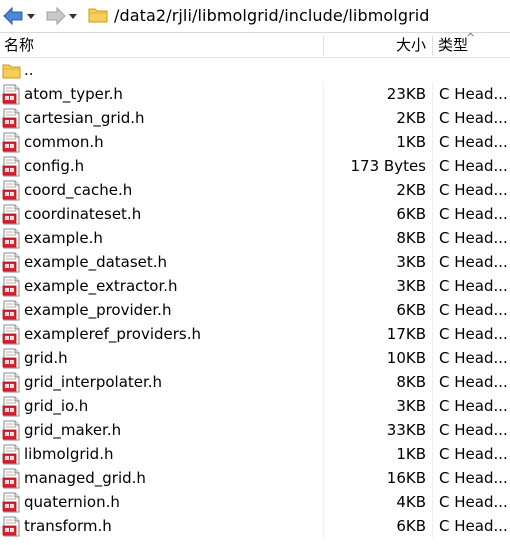 This screenshot has width=510, height=545. I want to click on parent-dir-label: .., so click(29, 70).